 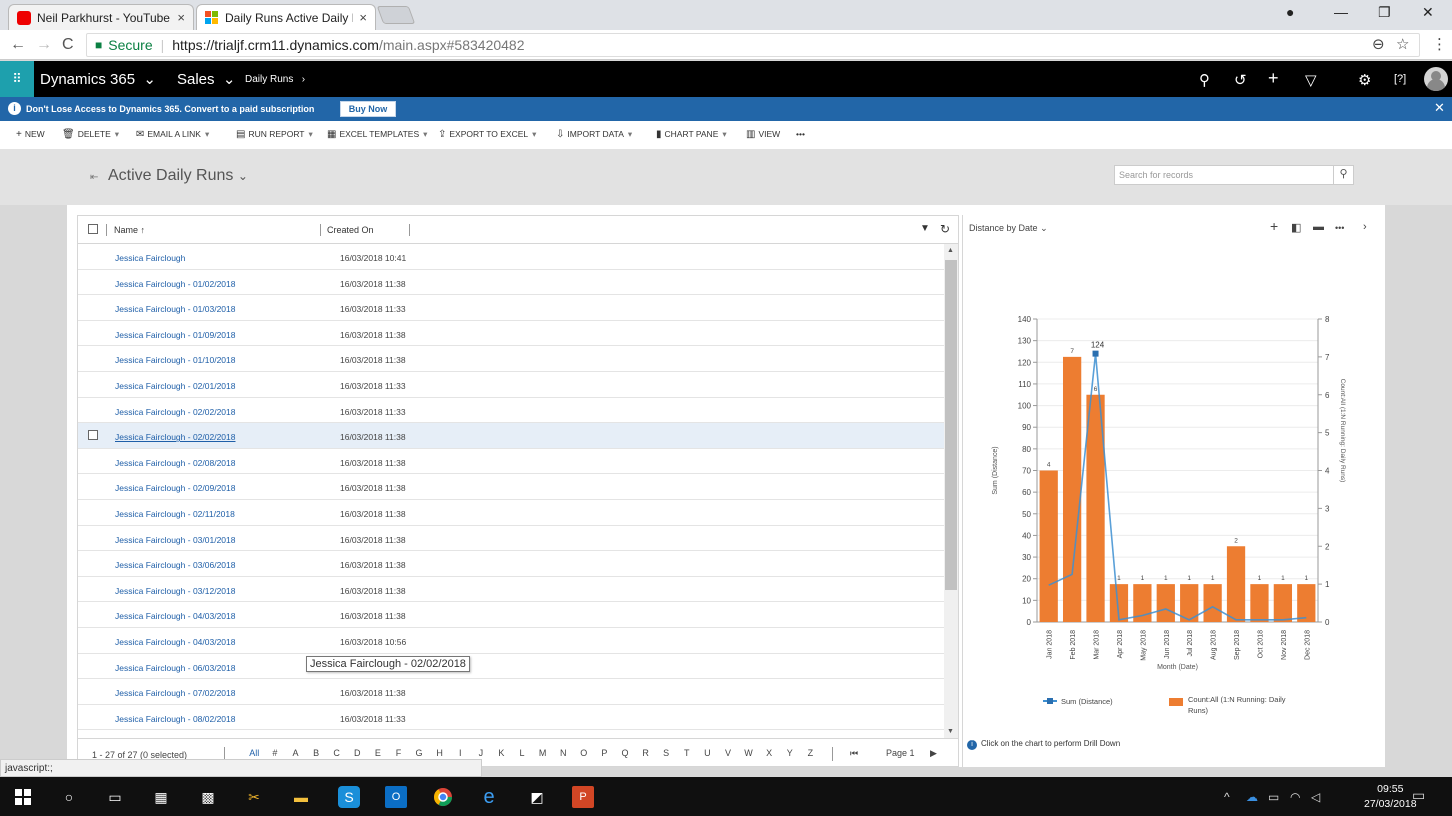 I want to click on star-icon: ☆, so click(x=1402, y=44).